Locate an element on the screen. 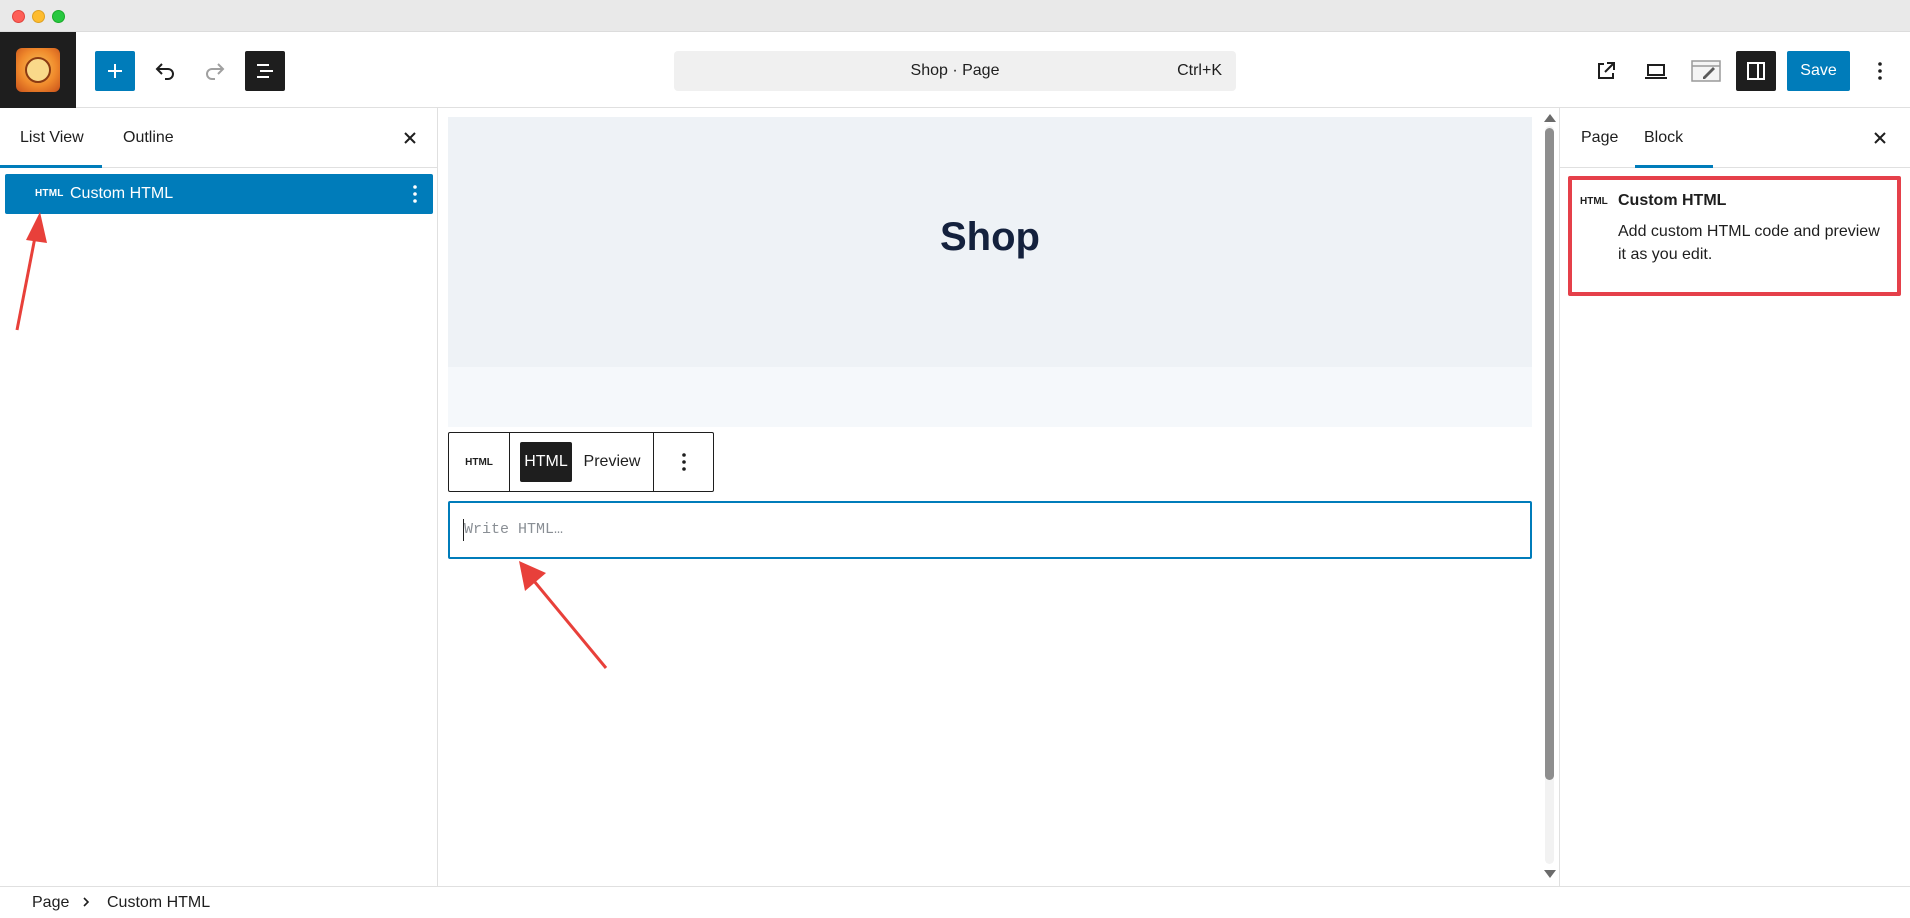 This screenshot has width=1910, height=918. site-logo-icon is located at coordinates (38, 70).